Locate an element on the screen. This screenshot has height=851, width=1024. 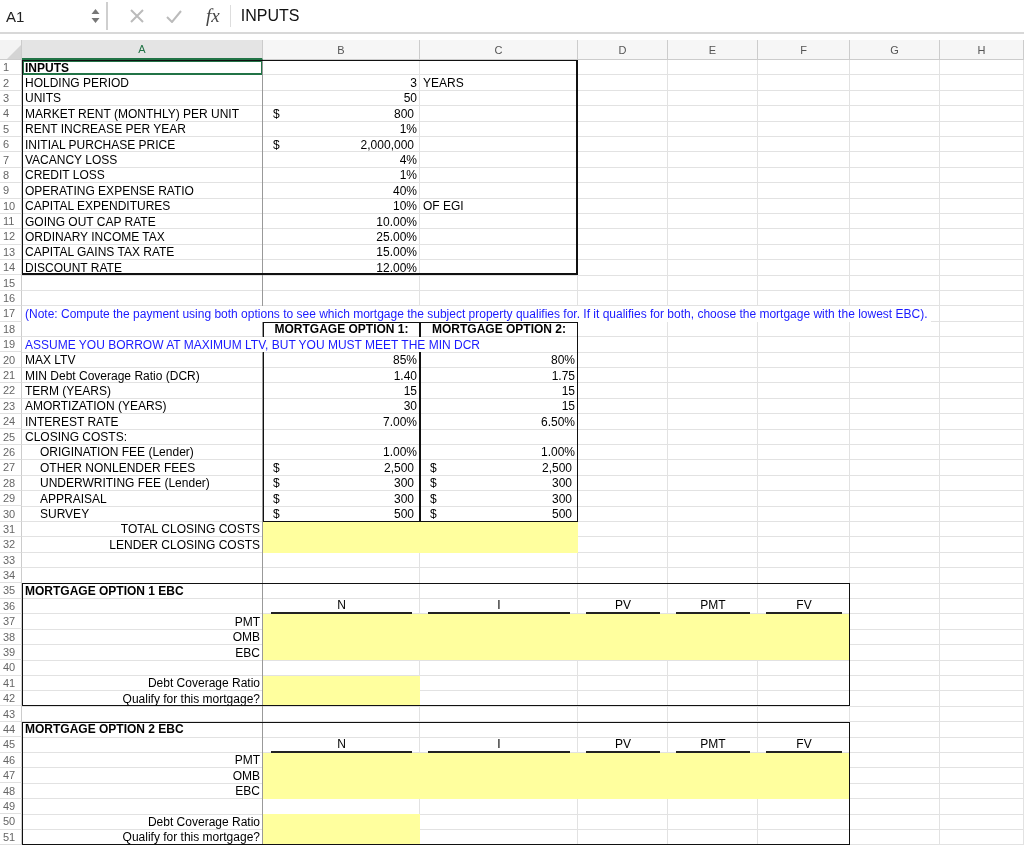
row-number: 9 is located at coordinates (11, 191).